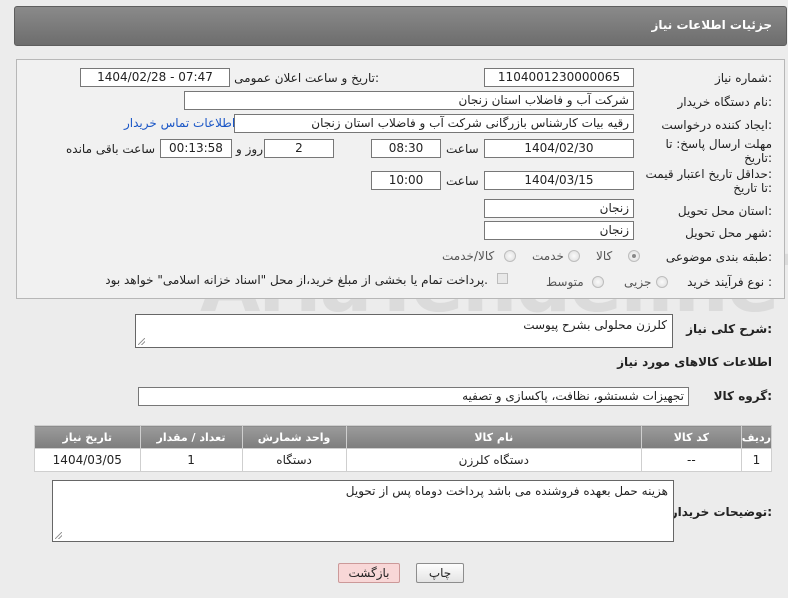 Image resolution: width=788 pixels, height=598 pixels. I want to click on col-unit: واحد شمارش, so click(294, 437).